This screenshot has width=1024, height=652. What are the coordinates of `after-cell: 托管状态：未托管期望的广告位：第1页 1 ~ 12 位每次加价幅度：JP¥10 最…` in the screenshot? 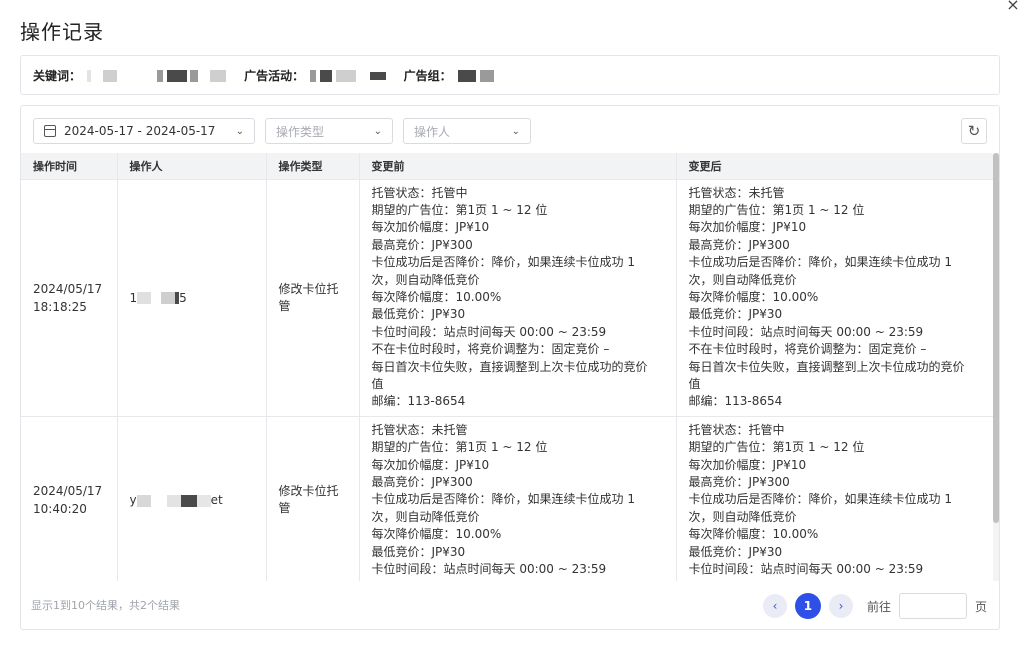 It's located at (835, 298).